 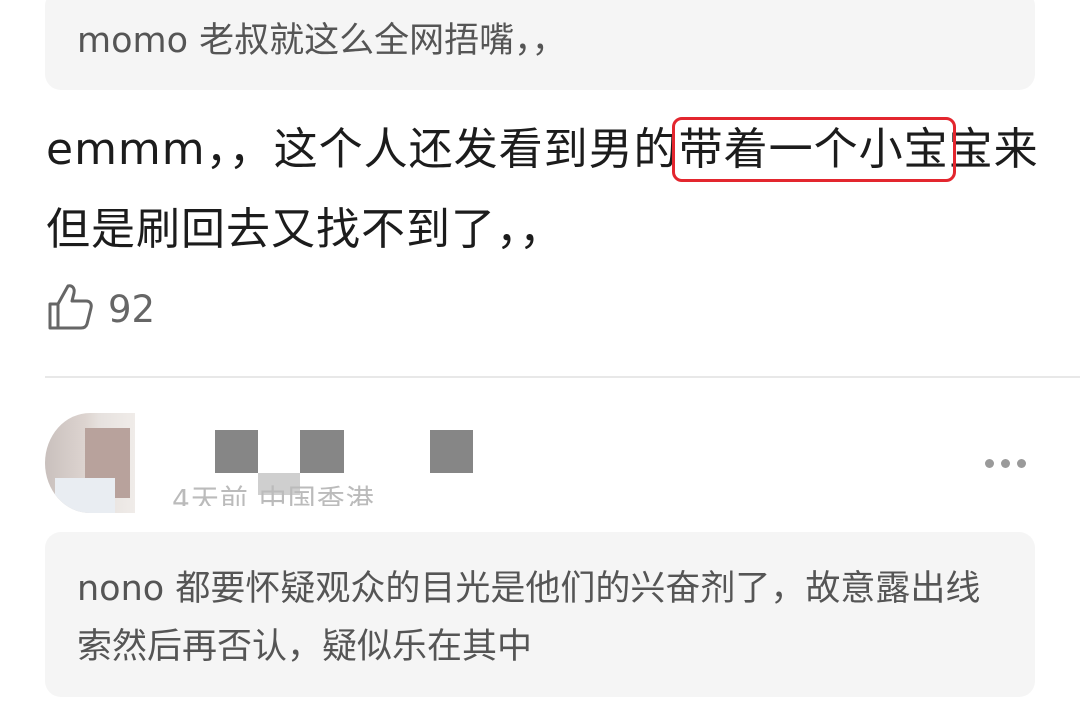 I want to click on avatar, so click(x=90, y=463).